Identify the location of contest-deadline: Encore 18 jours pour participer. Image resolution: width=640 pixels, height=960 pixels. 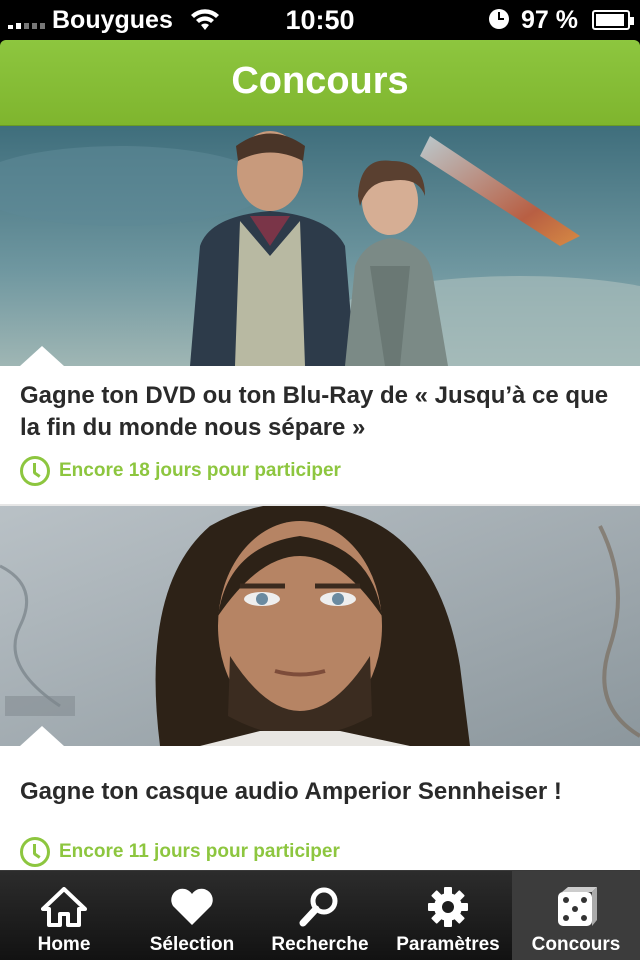
(180, 471).